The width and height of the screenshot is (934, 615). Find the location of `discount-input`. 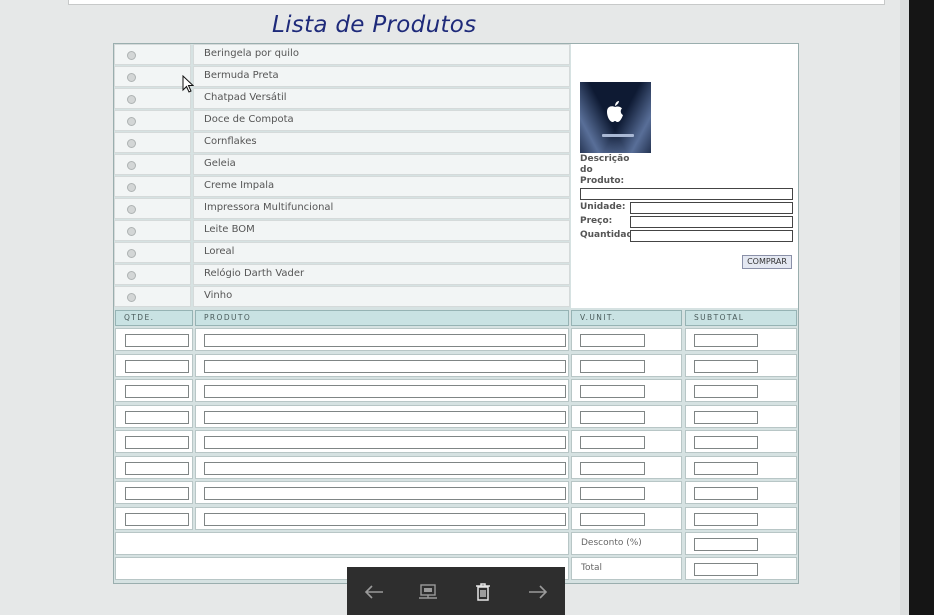

discount-input is located at coordinates (726, 544).